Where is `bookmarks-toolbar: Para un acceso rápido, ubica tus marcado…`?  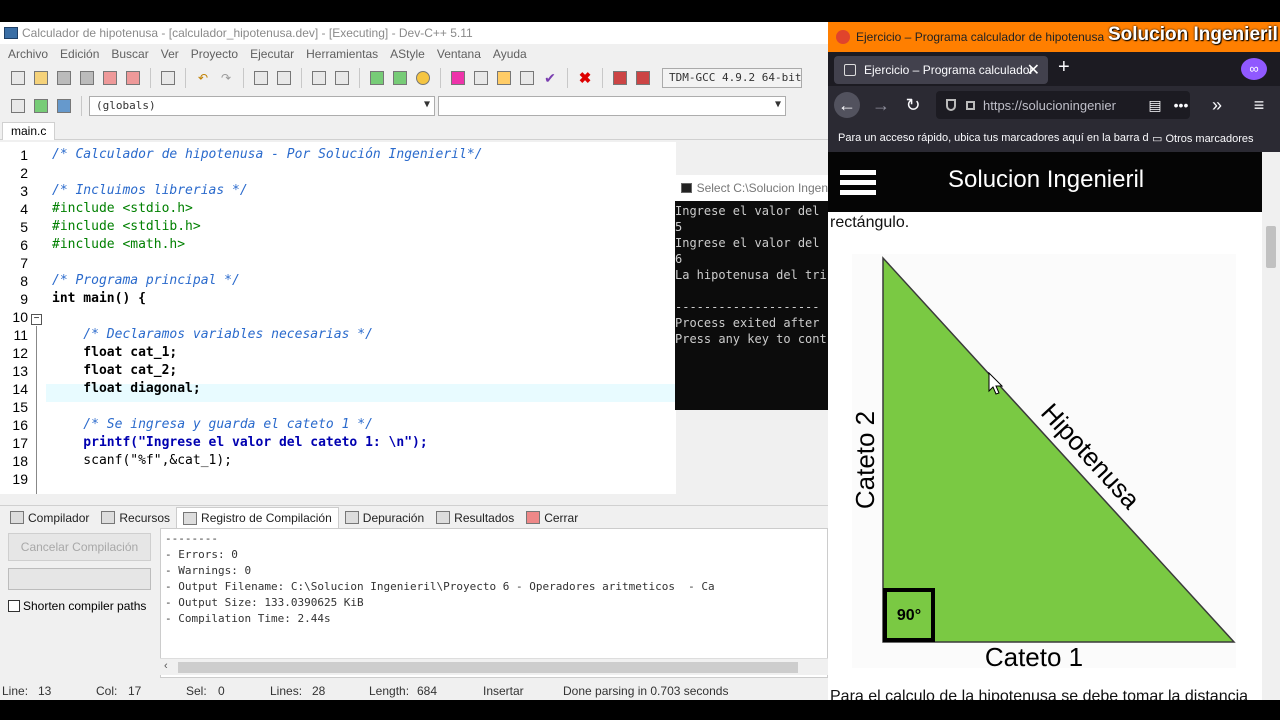 bookmarks-toolbar: Para un acceso rápido, ubica tus marcado… is located at coordinates (1054, 138).